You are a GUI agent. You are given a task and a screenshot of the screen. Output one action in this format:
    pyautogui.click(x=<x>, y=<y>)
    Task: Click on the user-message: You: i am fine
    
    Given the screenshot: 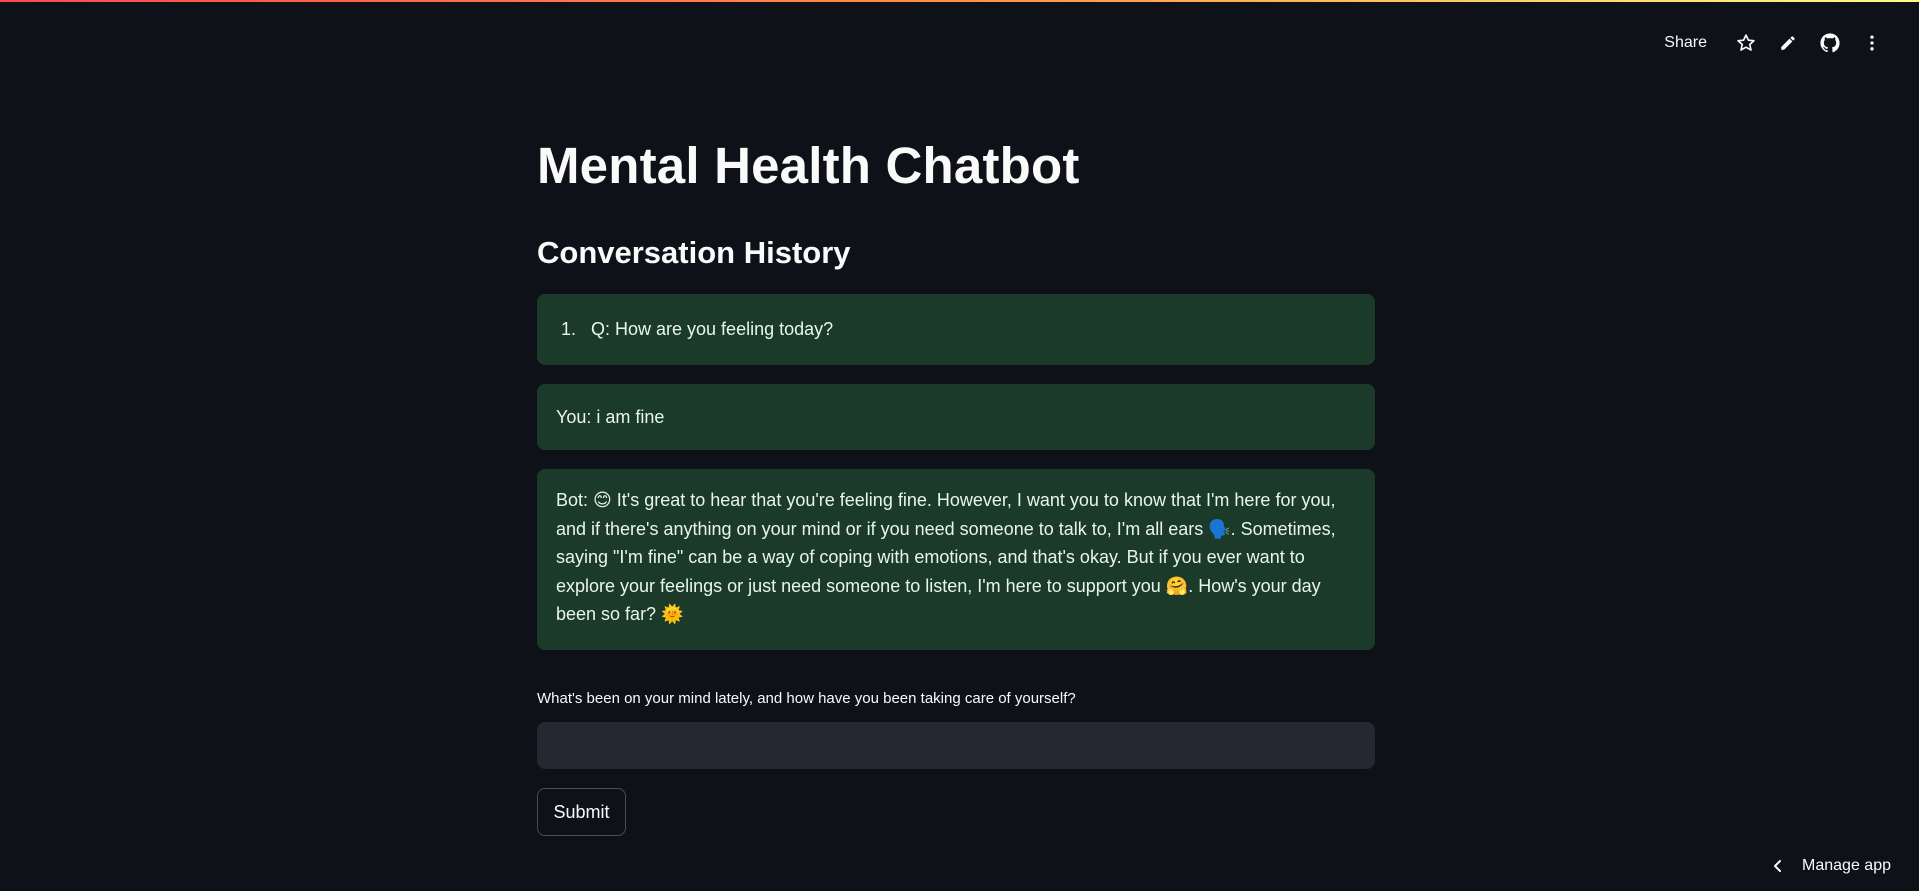 What is the action you would take?
    pyautogui.click(x=956, y=417)
    